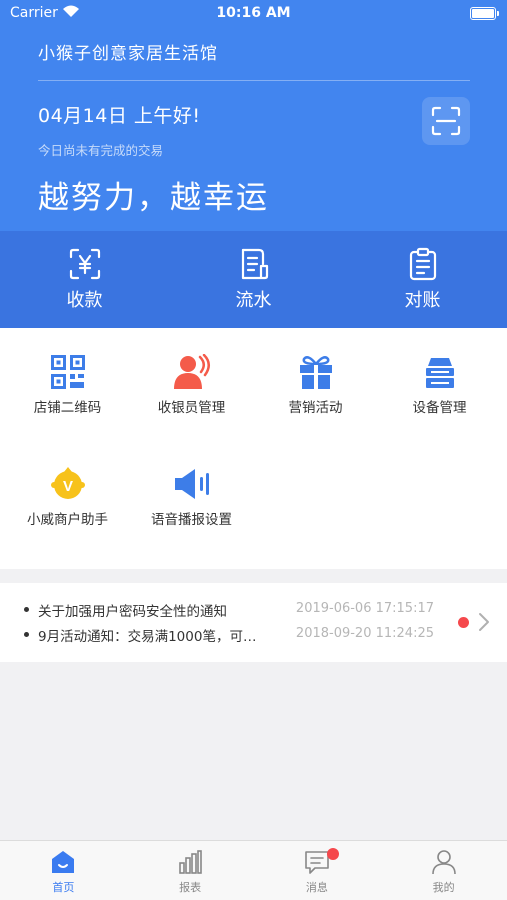  I want to click on status-bar: Carrier 10:16 AM, so click(253, 14).